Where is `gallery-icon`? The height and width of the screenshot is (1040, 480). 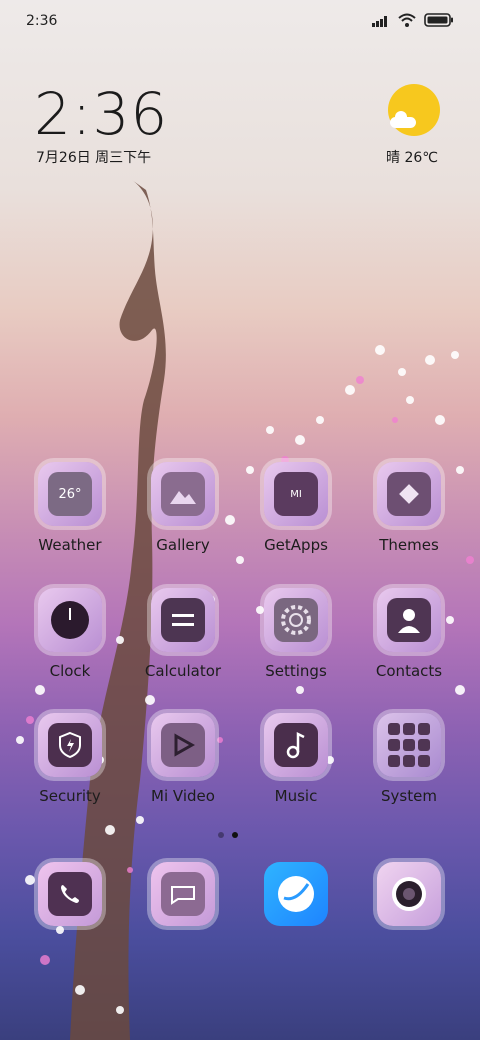 gallery-icon is located at coordinates (183, 494).